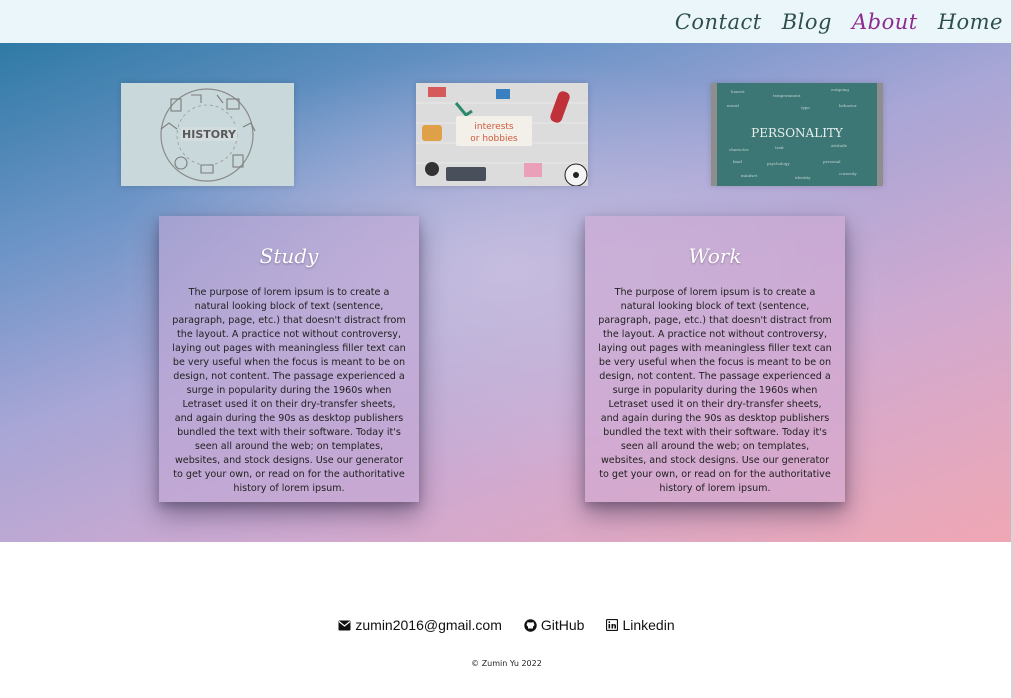  I want to click on email-link: zumin2016@gmail.com, so click(420, 625).